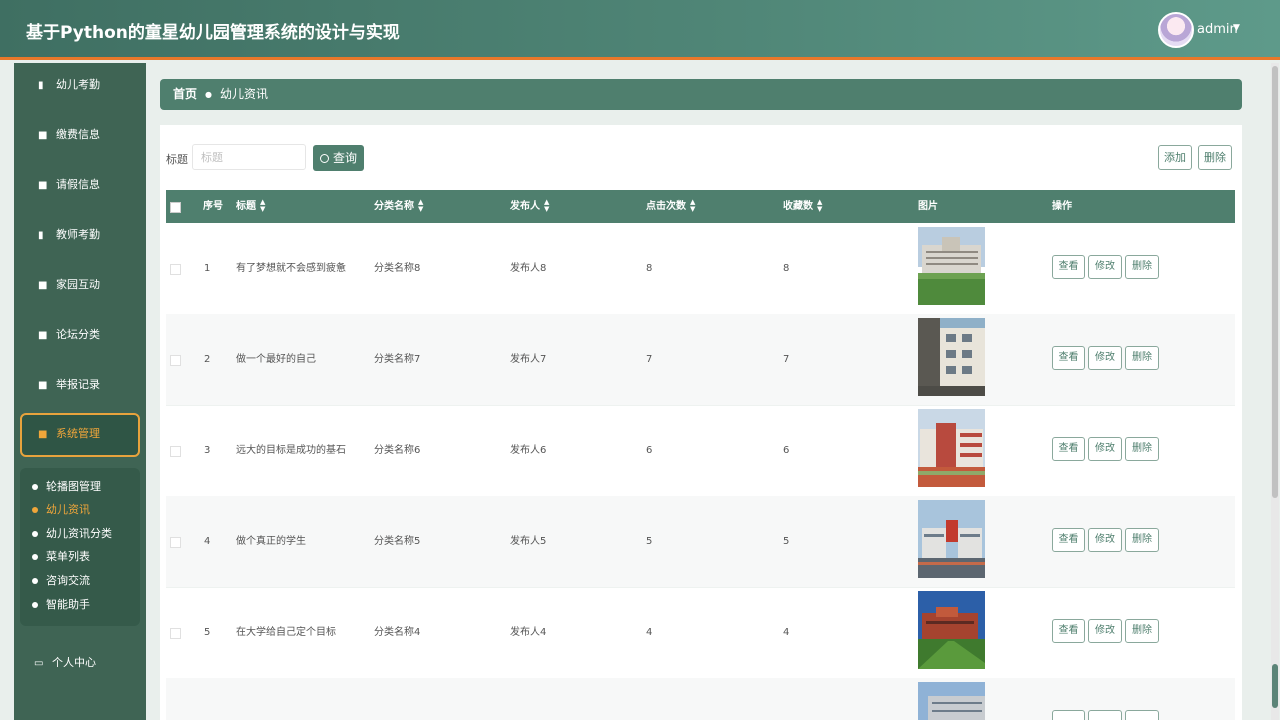 The width and height of the screenshot is (1280, 720). What do you see at coordinates (398, 206) in the screenshot?
I see `col-header-category: 分类名称 ▲ ▼` at bounding box center [398, 206].